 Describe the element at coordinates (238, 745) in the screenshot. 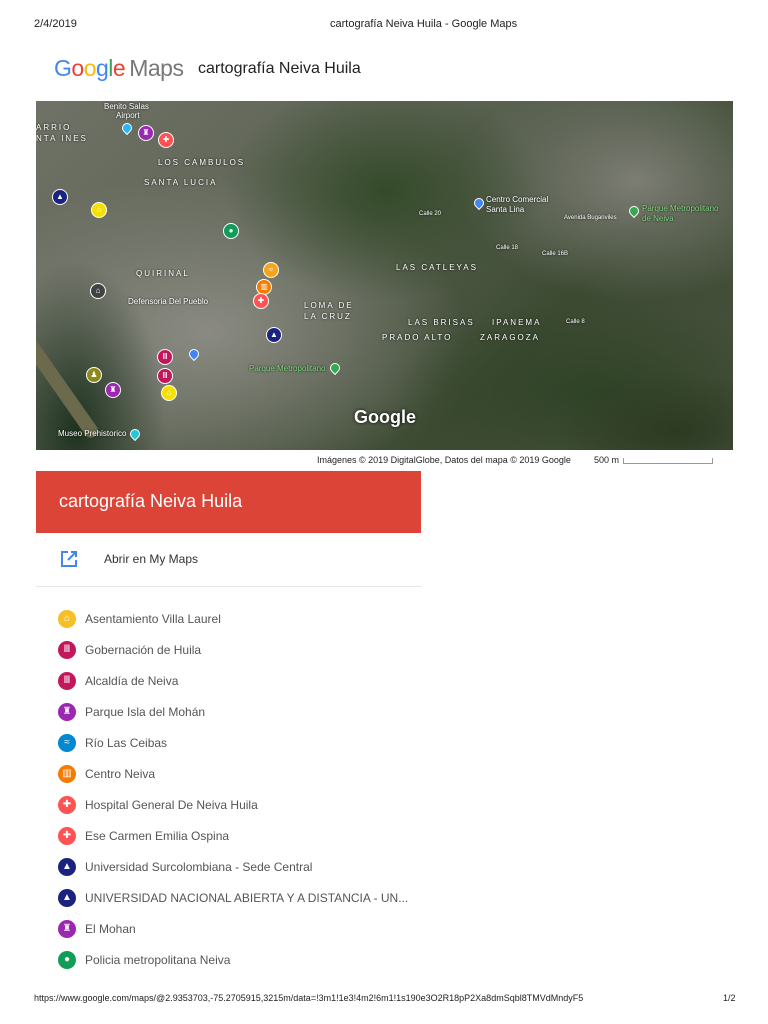

I see `list-item: ≈ Río Las Ceibas` at that location.